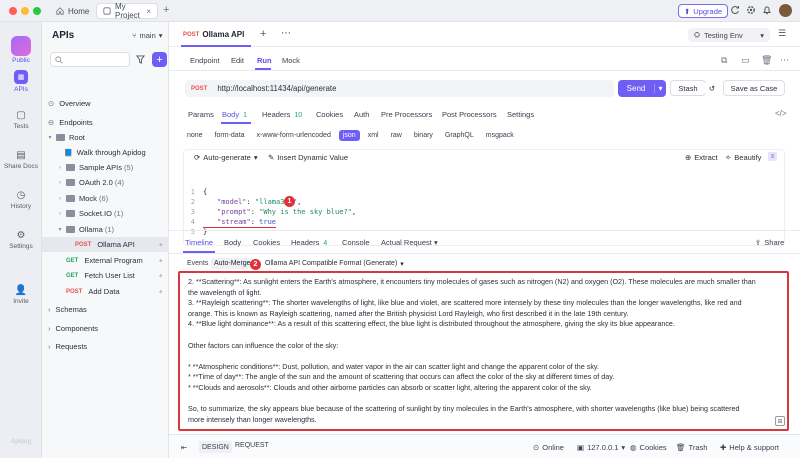 The height and width of the screenshot is (458, 800). What do you see at coordinates (754, 88) in the screenshot?
I see `save-as-case-button: Save as Case` at bounding box center [754, 88].